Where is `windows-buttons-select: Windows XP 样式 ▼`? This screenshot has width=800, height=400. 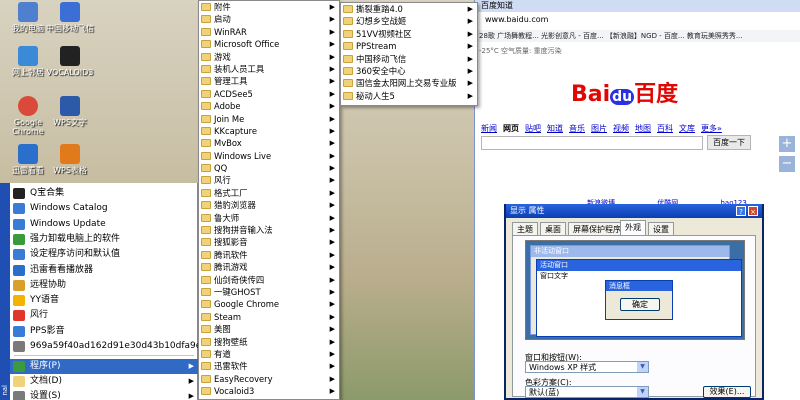 windows-buttons-select: Windows XP 样式 ▼ is located at coordinates (587, 367).